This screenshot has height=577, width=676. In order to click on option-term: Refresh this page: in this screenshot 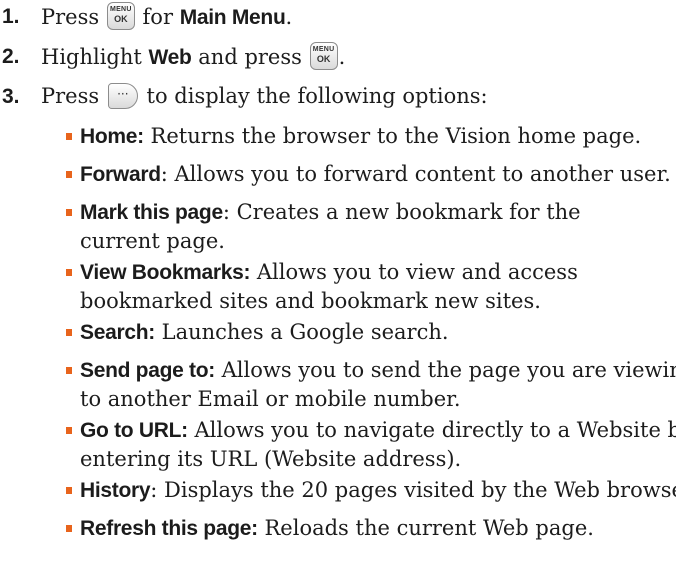, I will do `click(169, 528)`.